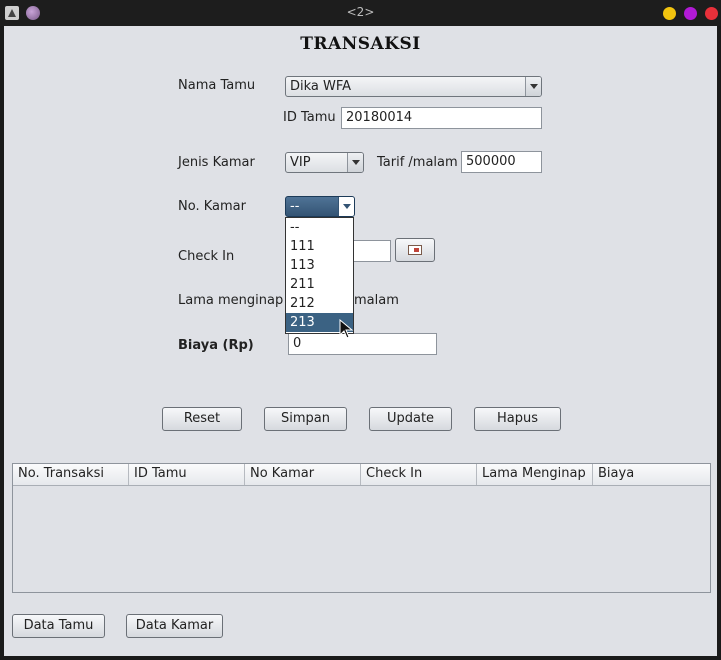  I want to click on jenis-kamar-label: Jenis Kamar, so click(216, 162).